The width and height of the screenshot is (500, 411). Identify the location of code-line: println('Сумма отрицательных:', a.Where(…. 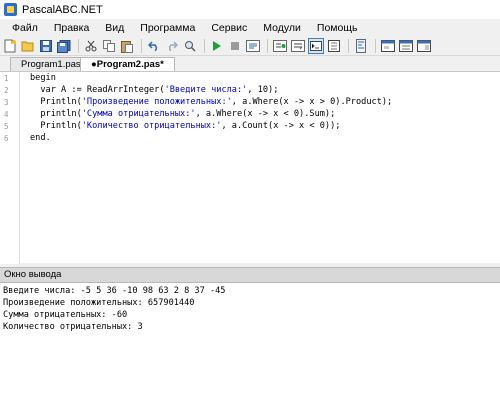
(182, 114).